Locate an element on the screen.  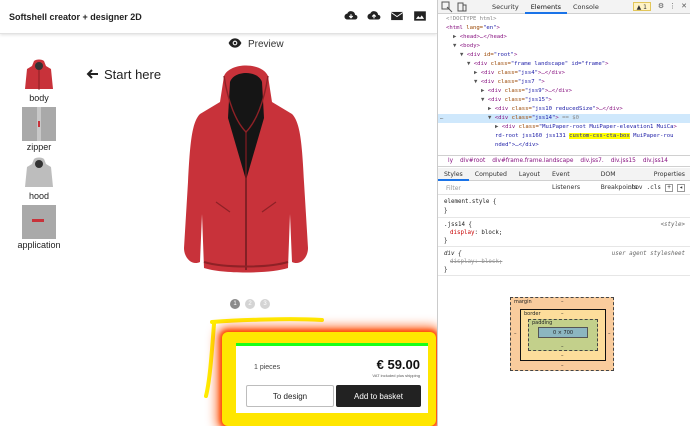
margin-left: – is located at coordinates (515, 334).